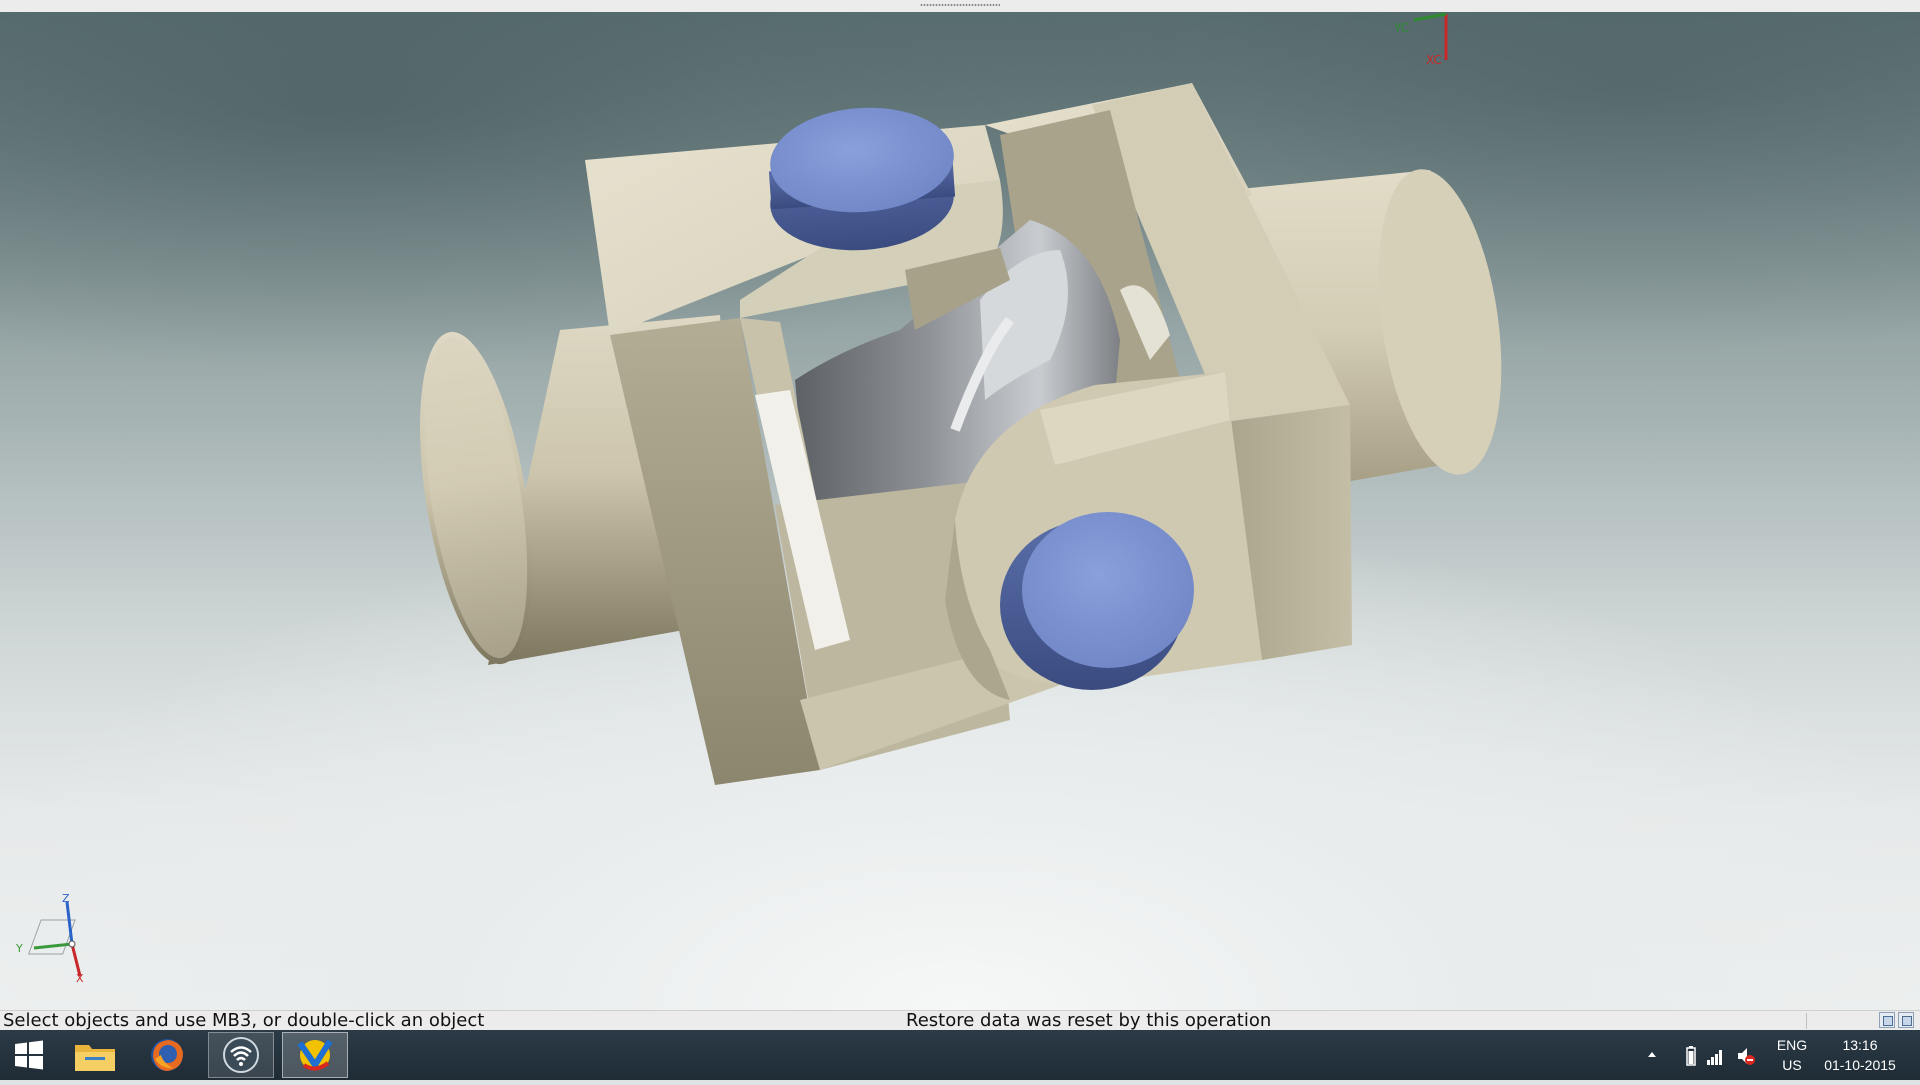 The image size is (1920, 1085). I want to click on windows-taskbar: ENG US 13:16 01-10-2015, so click(960, 1055).